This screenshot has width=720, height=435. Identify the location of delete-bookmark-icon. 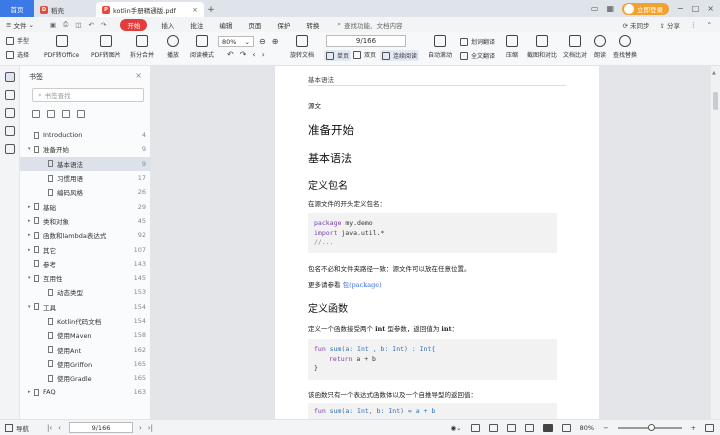
(51, 114).